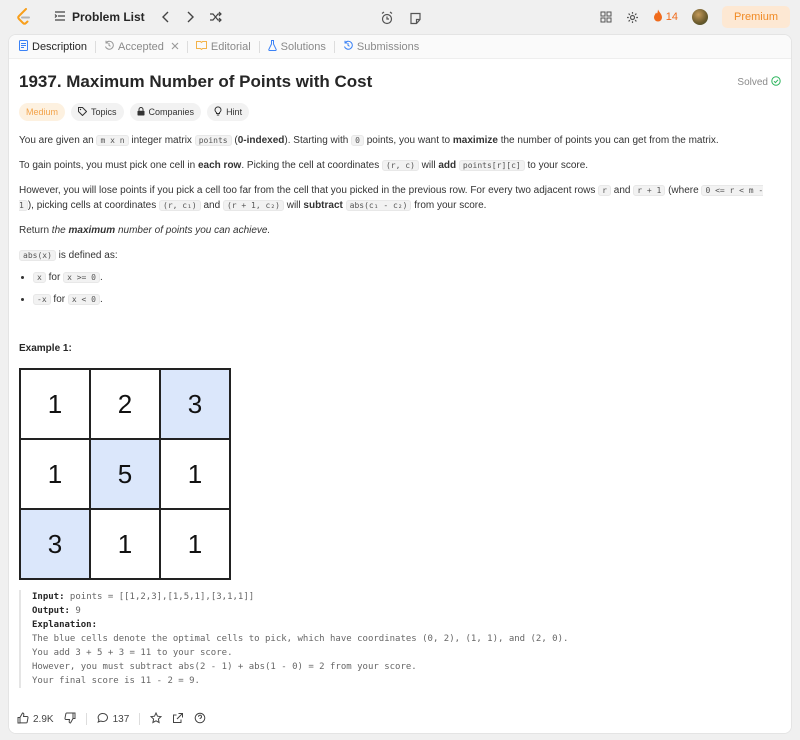 This screenshot has width=800, height=740. What do you see at coordinates (606, 17) in the screenshot?
I see `layout-grid-icon` at bounding box center [606, 17].